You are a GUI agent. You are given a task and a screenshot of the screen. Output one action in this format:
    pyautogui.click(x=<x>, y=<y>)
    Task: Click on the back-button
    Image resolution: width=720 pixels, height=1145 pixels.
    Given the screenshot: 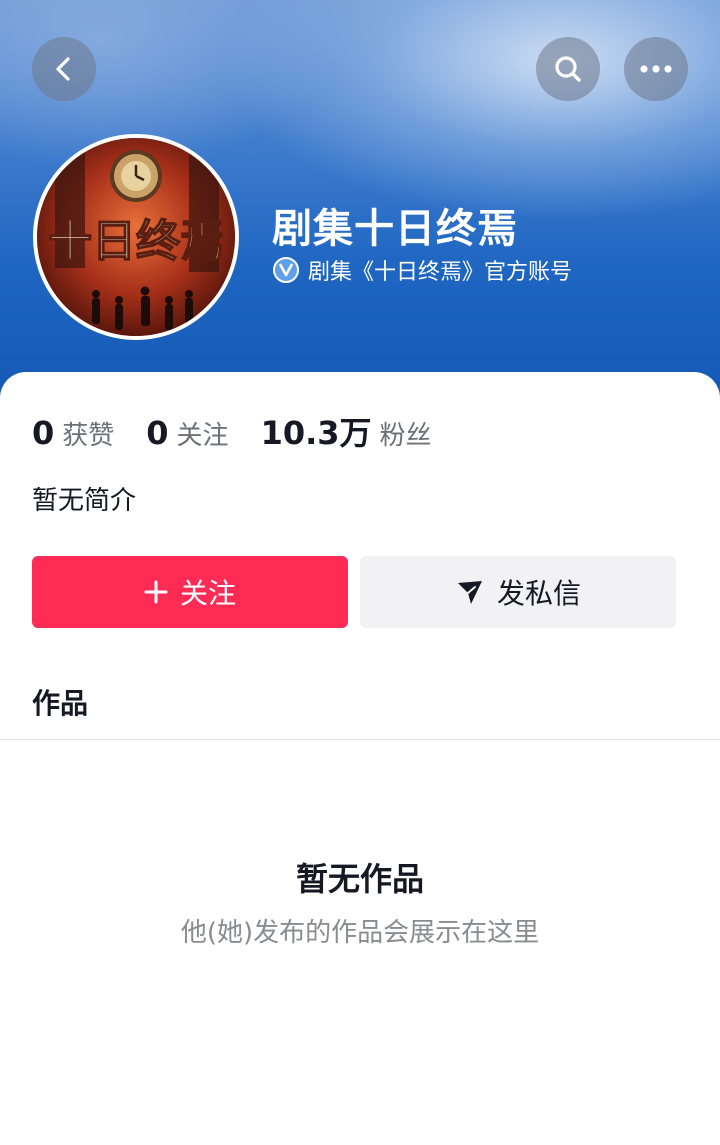 What is the action you would take?
    pyautogui.click(x=64, y=69)
    